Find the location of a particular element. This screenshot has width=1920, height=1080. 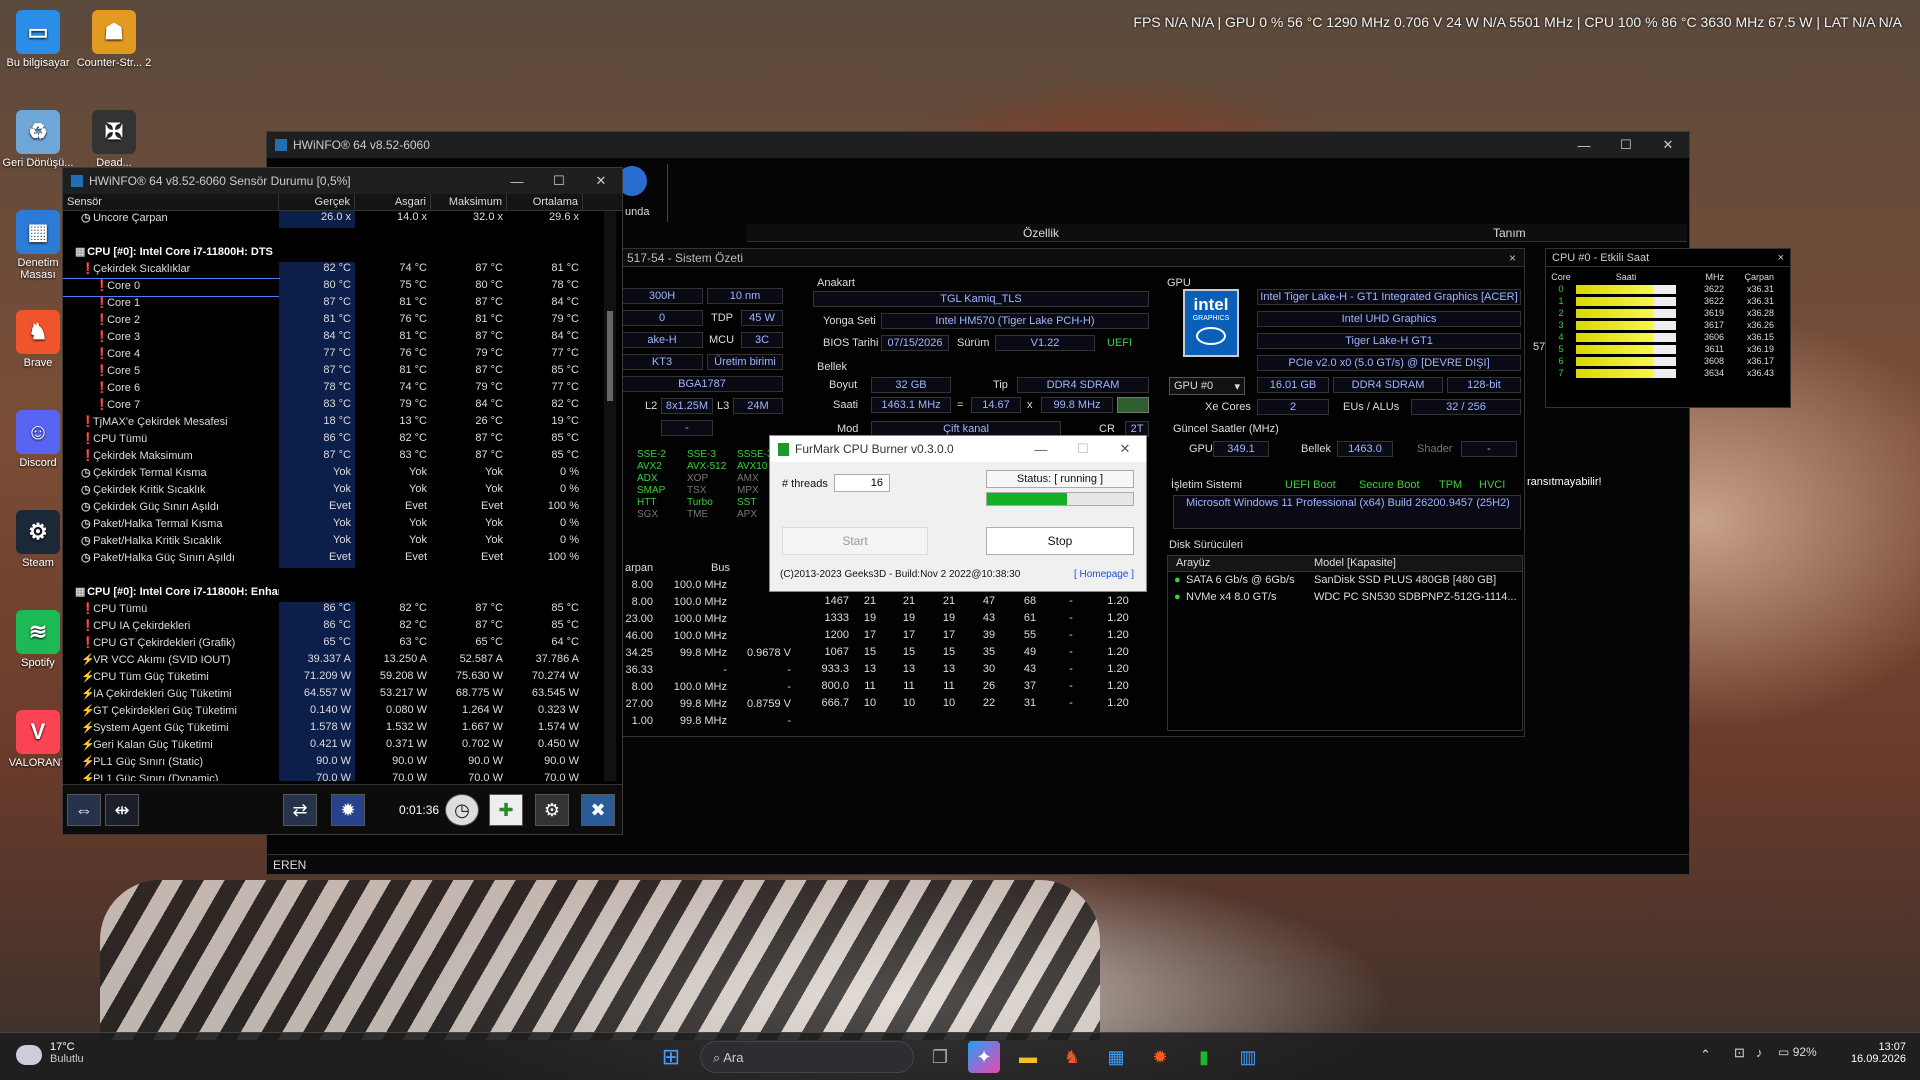

gear-icon: ⚙ is located at coordinates (552, 810).